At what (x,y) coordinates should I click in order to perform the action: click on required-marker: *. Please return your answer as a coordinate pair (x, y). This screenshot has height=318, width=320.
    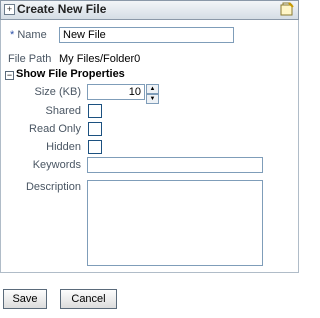
    Looking at the image, I should click on (12, 35).